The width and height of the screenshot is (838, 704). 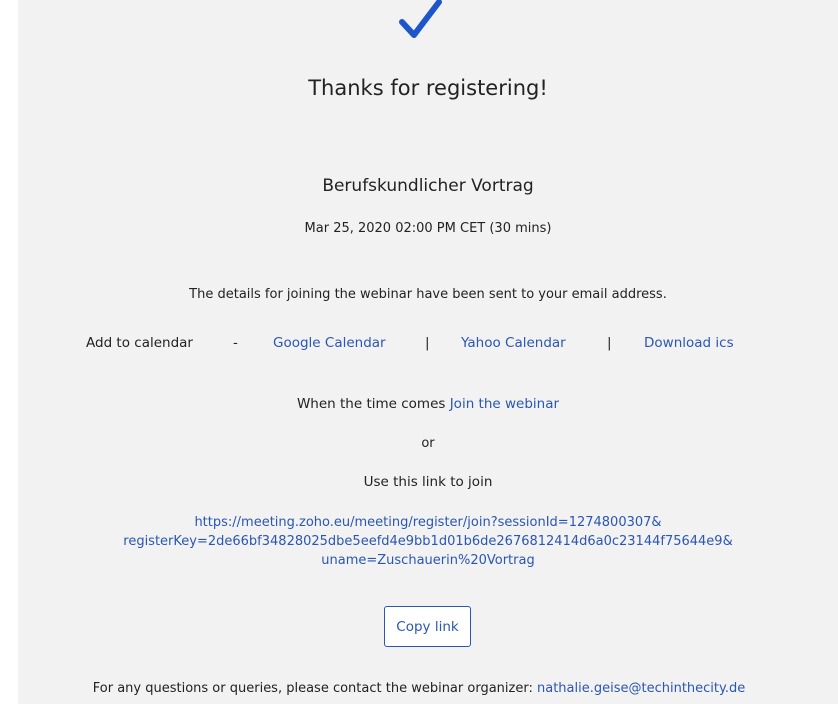 What do you see at coordinates (428, 228) in the screenshot?
I see `event-datetime: Mar 25, 2020 02:00 PM CET (30 mins)` at bounding box center [428, 228].